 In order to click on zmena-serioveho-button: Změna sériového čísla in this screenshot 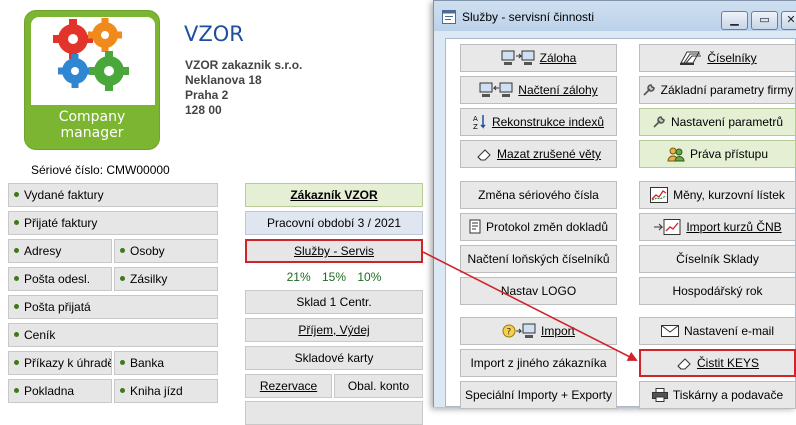, I will do `click(538, 195)`.